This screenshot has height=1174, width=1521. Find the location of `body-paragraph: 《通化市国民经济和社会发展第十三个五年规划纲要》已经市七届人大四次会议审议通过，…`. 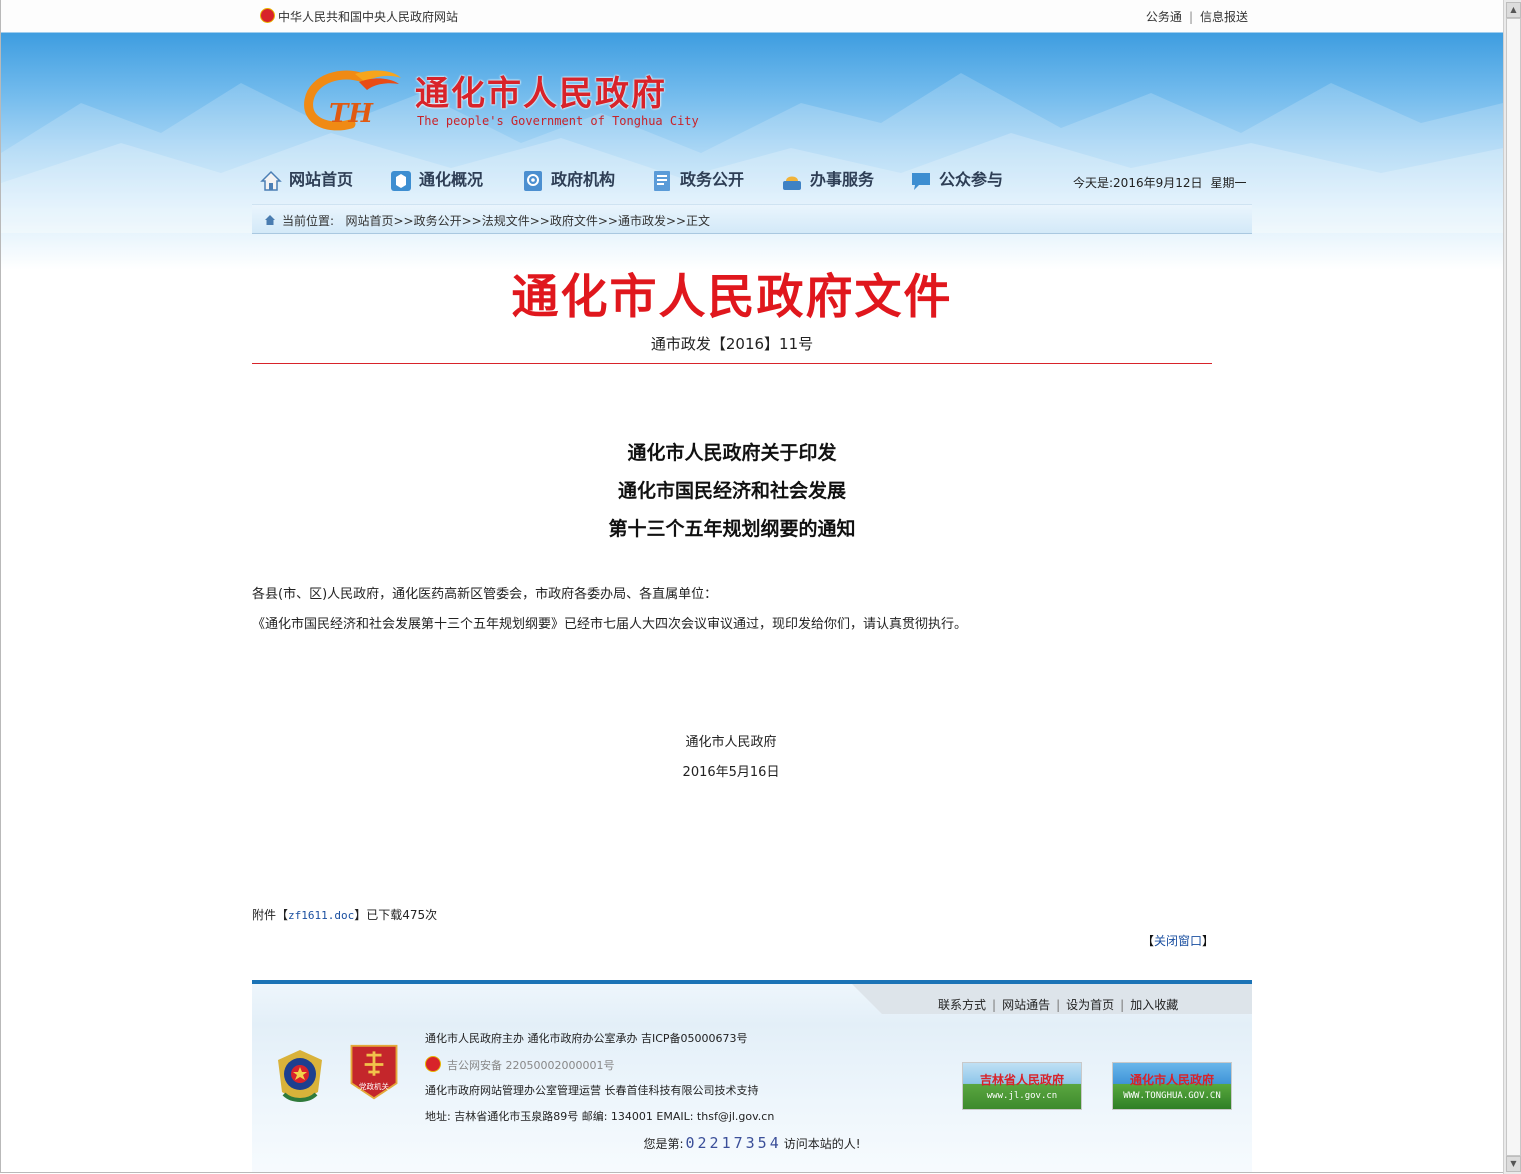

body-paragraph: 《通化市国民经济和社会发展第十三个五年规划纲要》已经市七届人大四次会议审议通过，… is located at coordinates (610, 624).